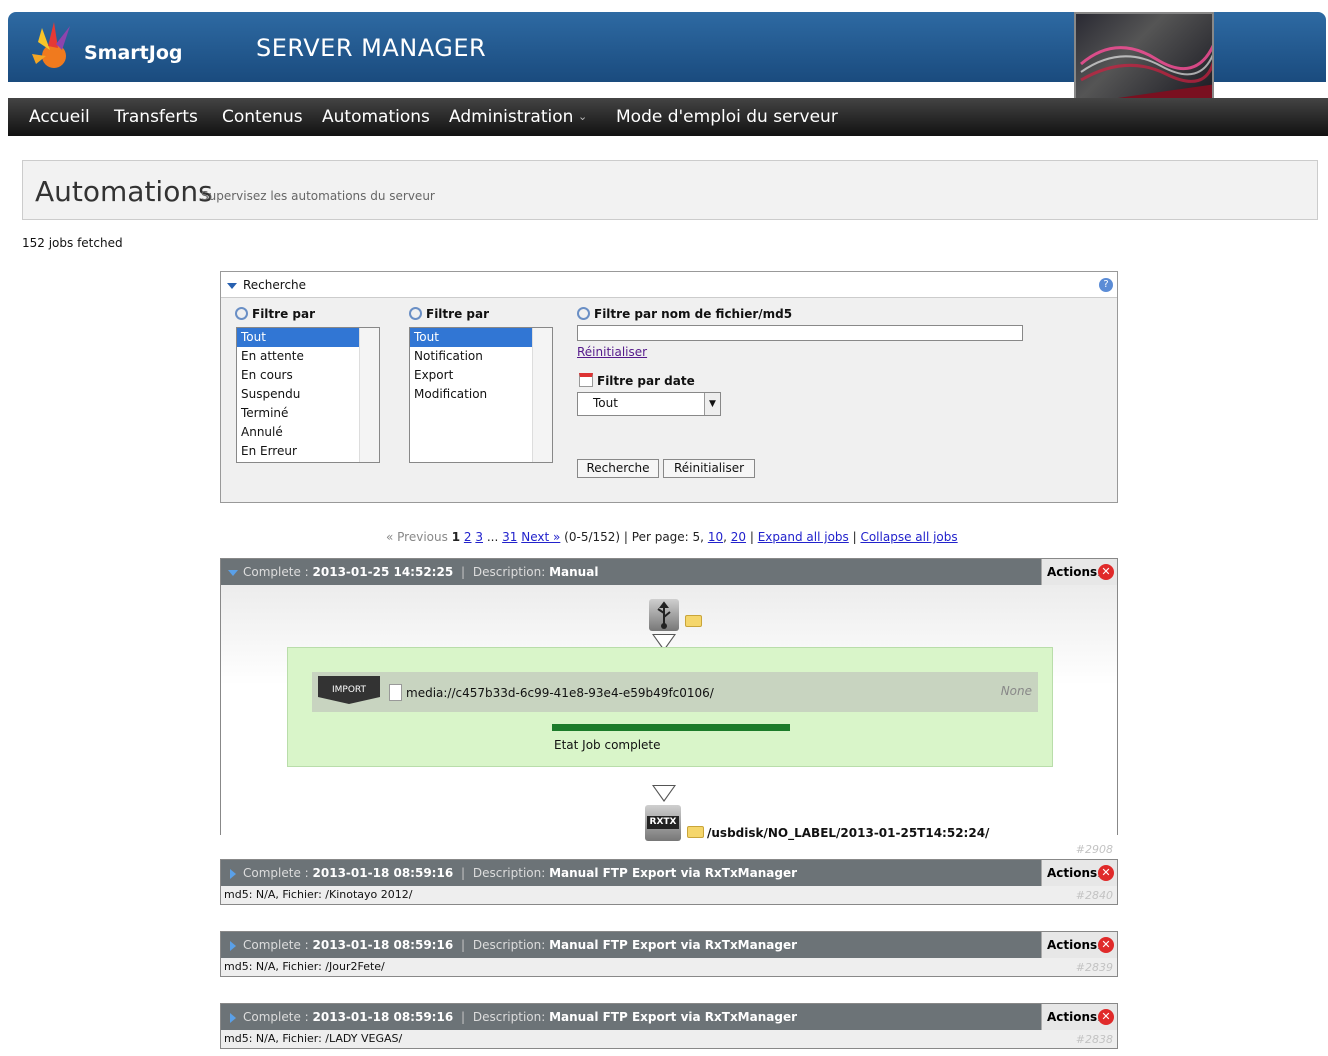 The width and height of the screenshot is (1328, 1056). Describe the element at coordinates (456, 537) in the screenshot. I see `pager-current-page: 1` at that location.